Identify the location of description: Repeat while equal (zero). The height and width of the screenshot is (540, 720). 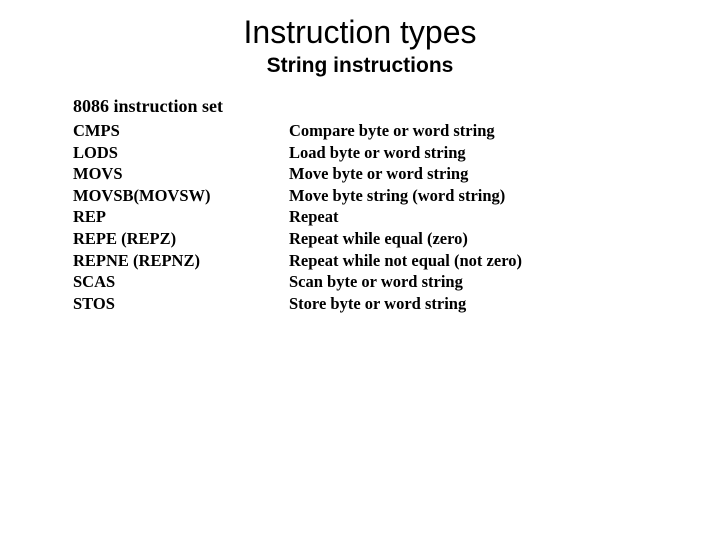
(378, 238).